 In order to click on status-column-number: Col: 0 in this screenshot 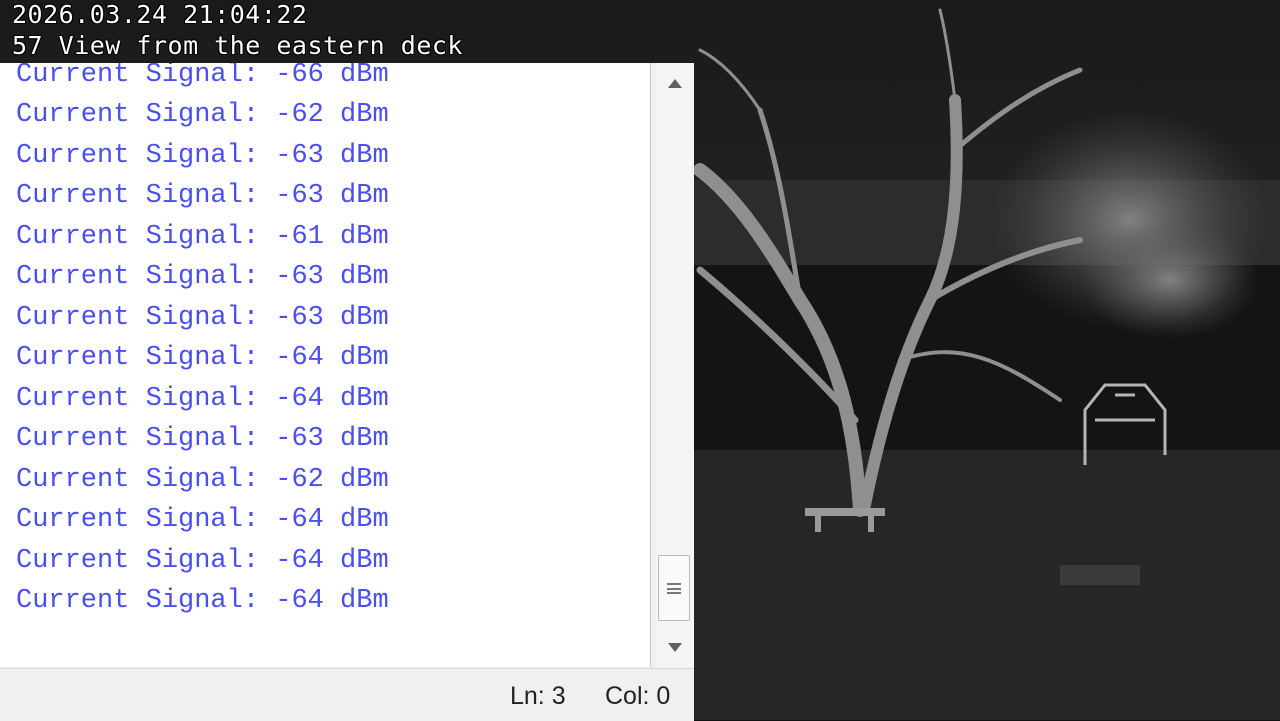, I will do `click(638, 696)`.